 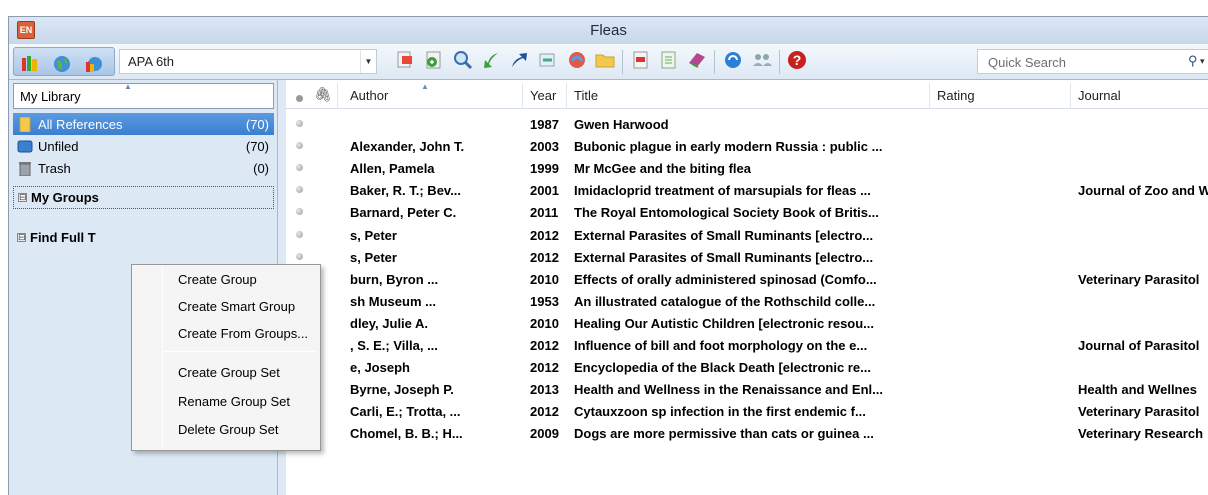 I want to click on toolbar-separator, so click(x=779, y=62).